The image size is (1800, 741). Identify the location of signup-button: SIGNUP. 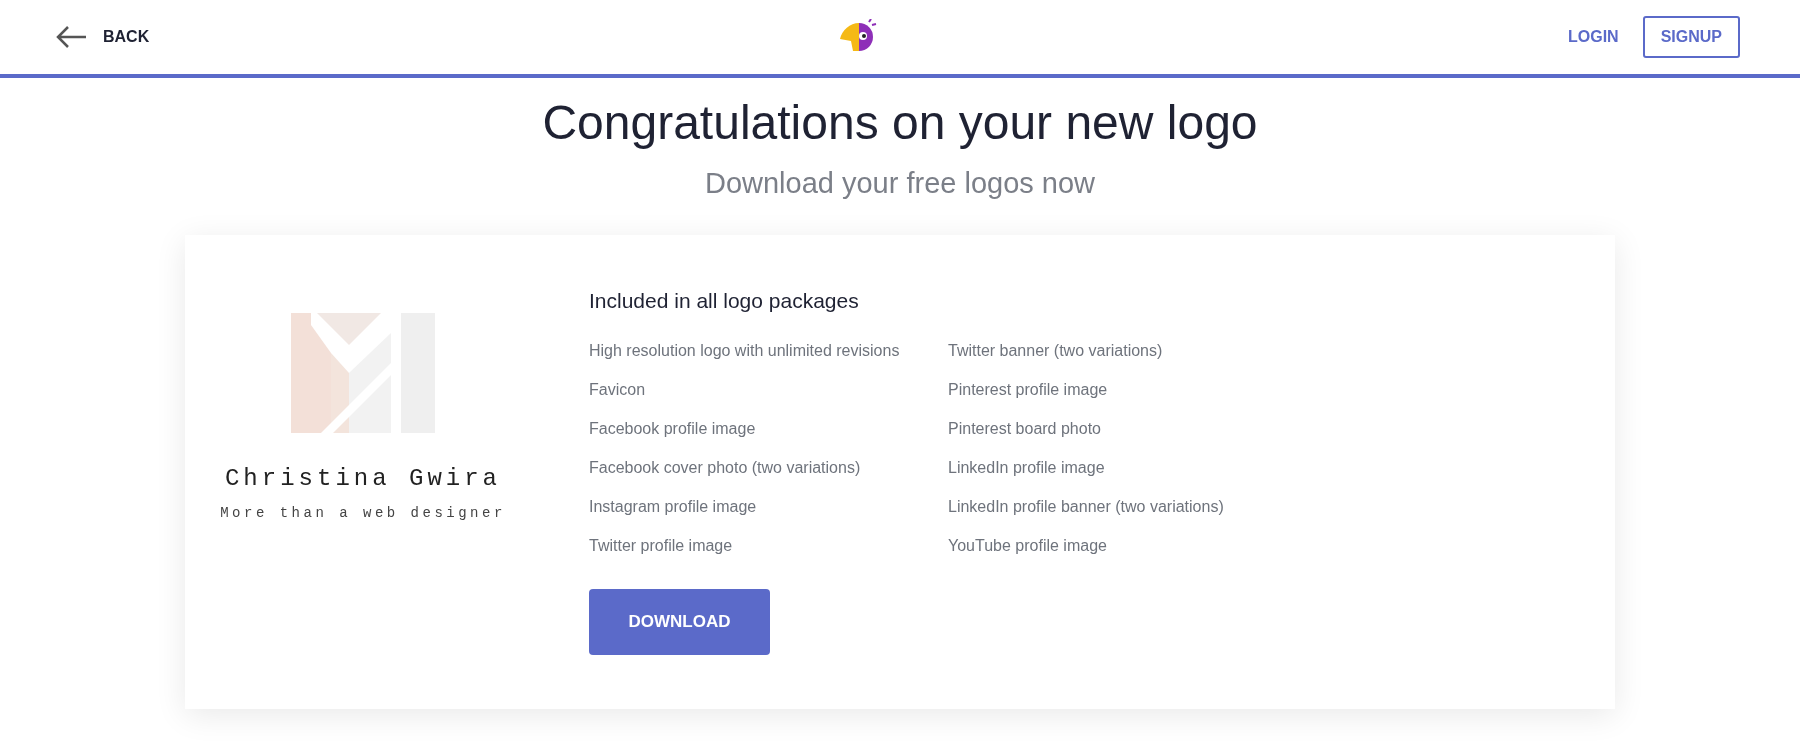
(1691, 37).